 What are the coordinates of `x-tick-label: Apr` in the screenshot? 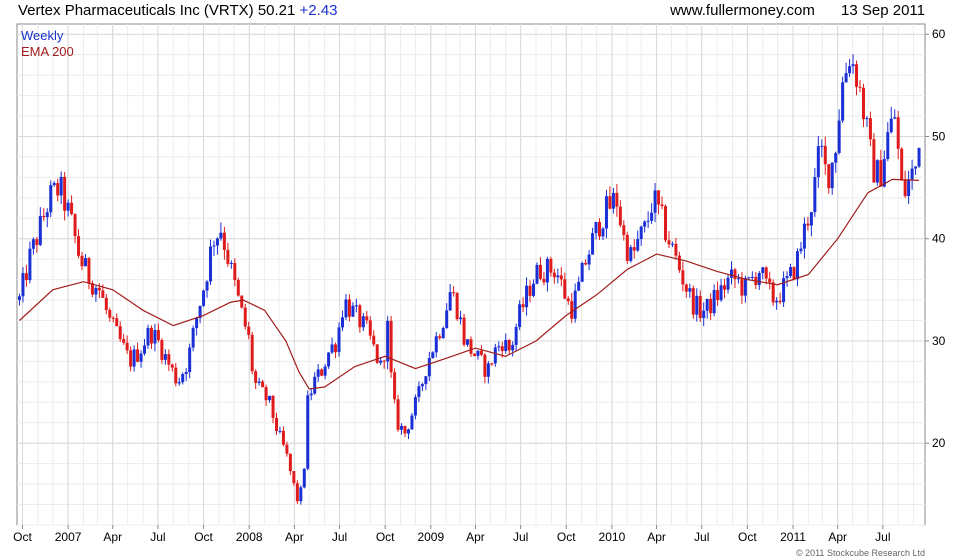 It's located at (837, 537).